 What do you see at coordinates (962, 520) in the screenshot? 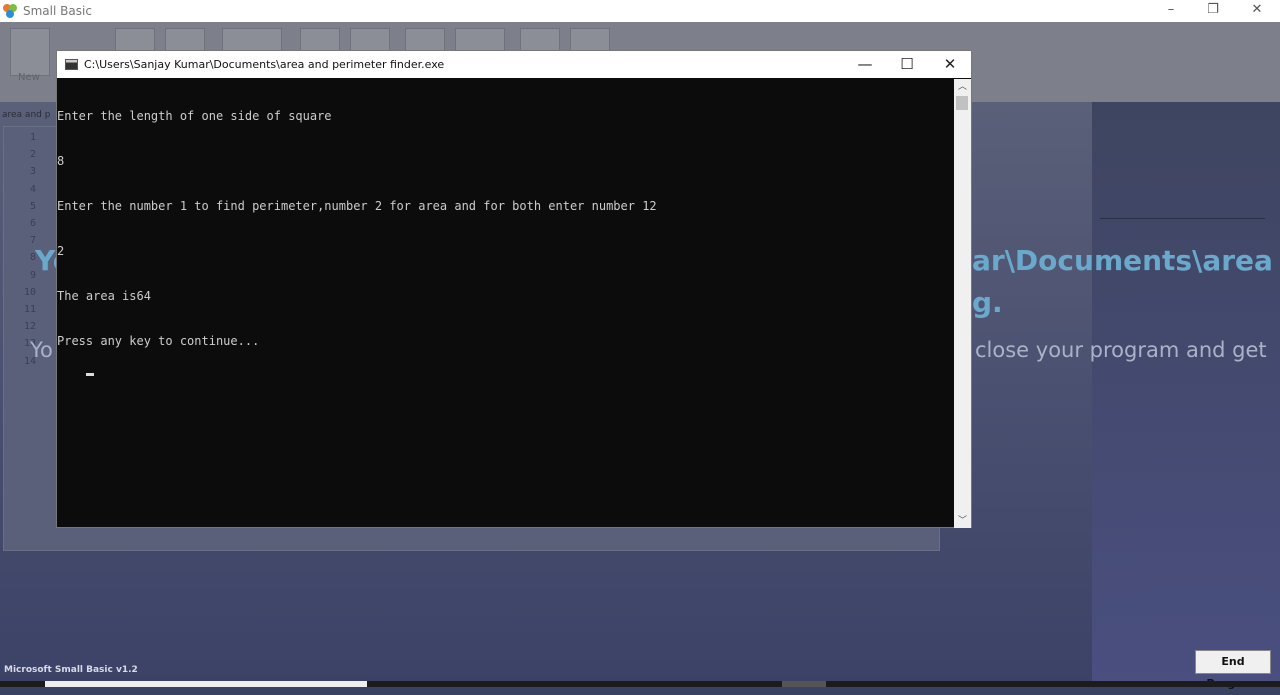
I see `scroll-down-icon: ﹀` at bounding box center [962, 520].